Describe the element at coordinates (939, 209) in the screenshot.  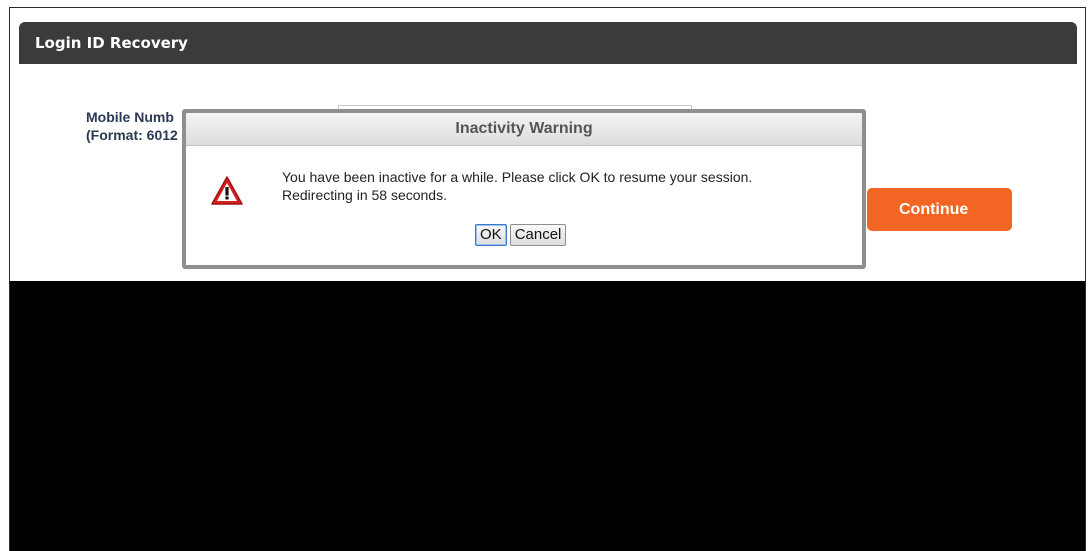
I see `continue-button: Continue` at that location.